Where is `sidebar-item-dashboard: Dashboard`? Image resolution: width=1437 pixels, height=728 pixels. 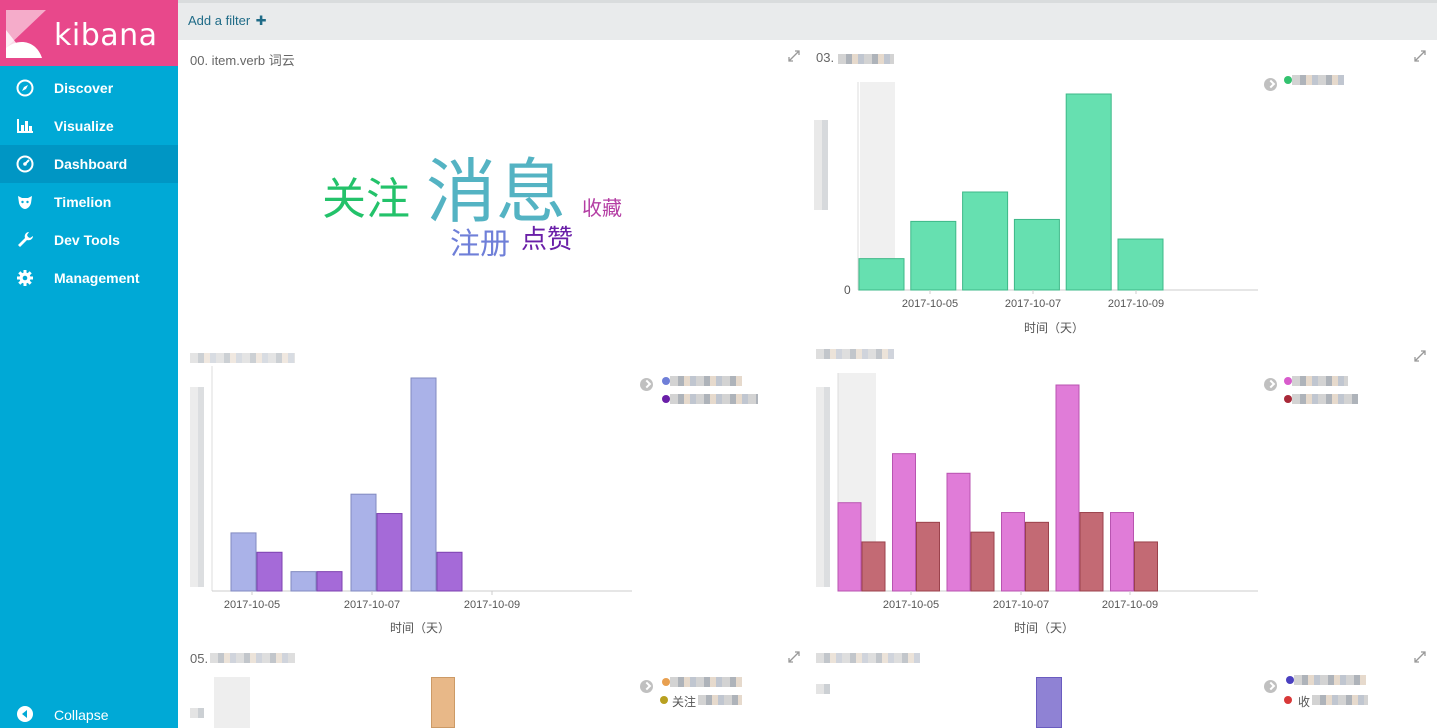 sidebar-item-dashboard: Dashboard is located at coordinates (89, 164).